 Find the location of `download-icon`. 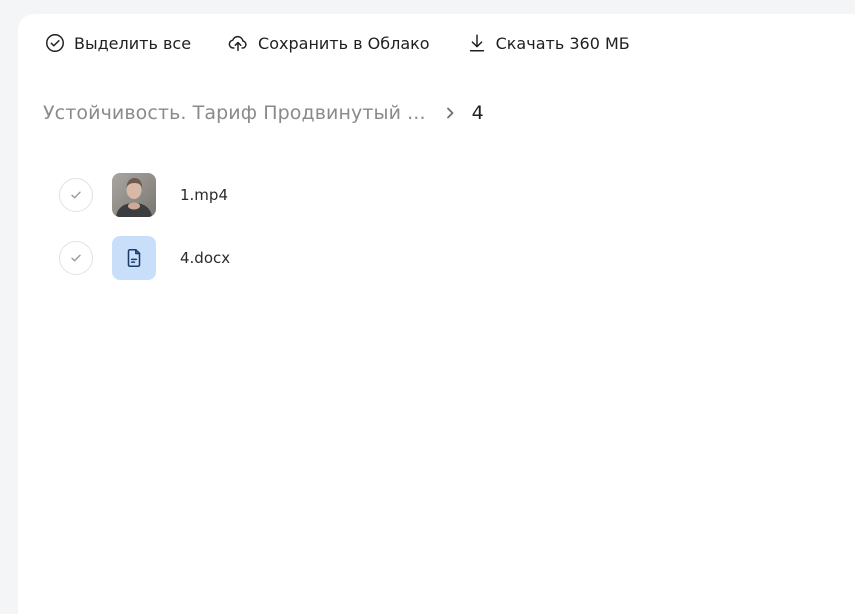

download-icon is located at coordinates (476, 43).